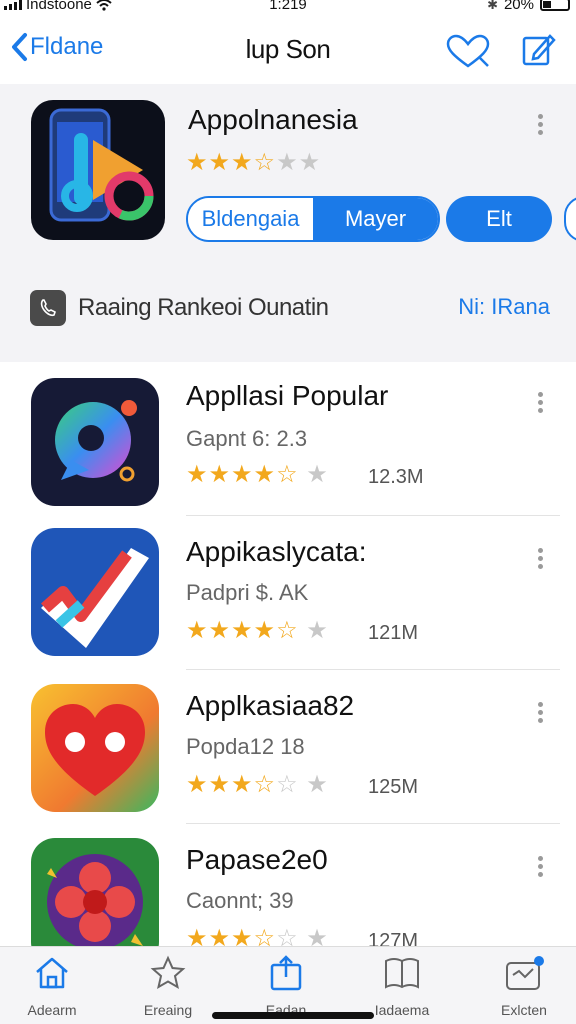 The width and height of the screenshot is (576, 1024). I want to click on tab-explore: Exlcten, so click(524, 986).